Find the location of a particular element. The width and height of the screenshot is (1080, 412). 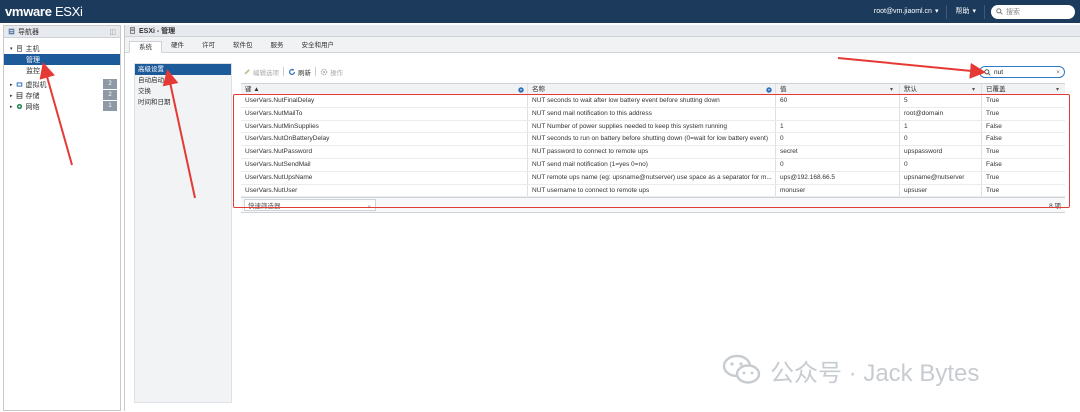

nav-host-manage: 管理 is located at coordinates (62, 59).